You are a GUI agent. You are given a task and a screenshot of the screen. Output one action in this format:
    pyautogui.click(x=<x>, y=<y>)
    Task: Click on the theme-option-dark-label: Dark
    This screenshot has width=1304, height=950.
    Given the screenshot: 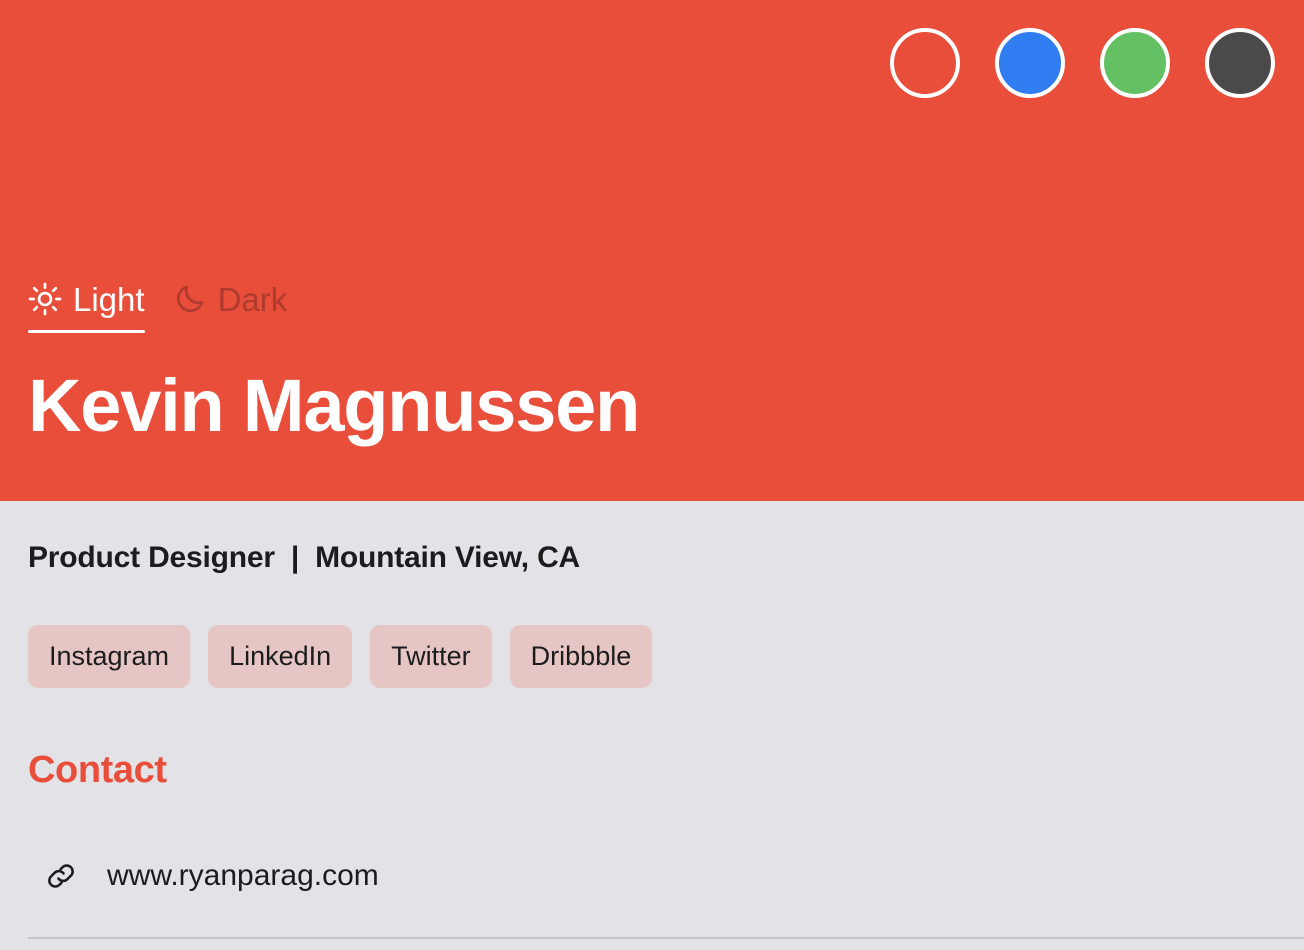 What is the action you would take?
    pyautogui.click(x=252, y=299)
    